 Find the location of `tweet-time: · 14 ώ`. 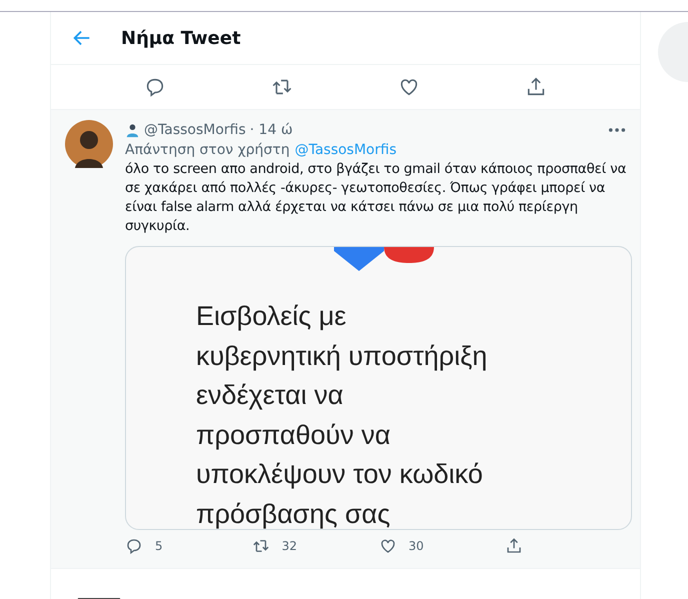

tweet-time: · 14 ώ is located at coordinates (271, 130).